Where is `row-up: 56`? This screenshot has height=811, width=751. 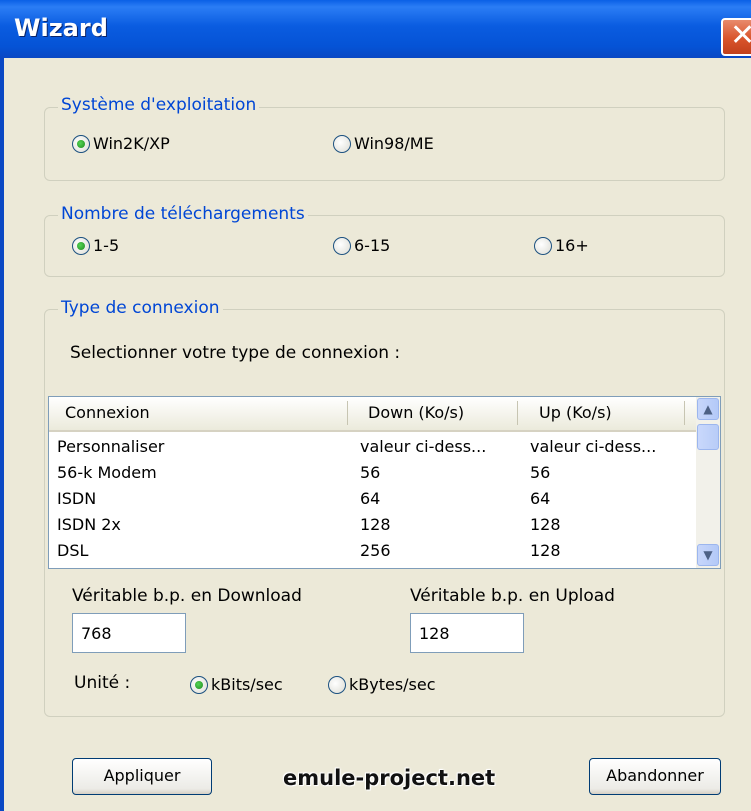 row-up: 56 is located at coordinates (540, 472).